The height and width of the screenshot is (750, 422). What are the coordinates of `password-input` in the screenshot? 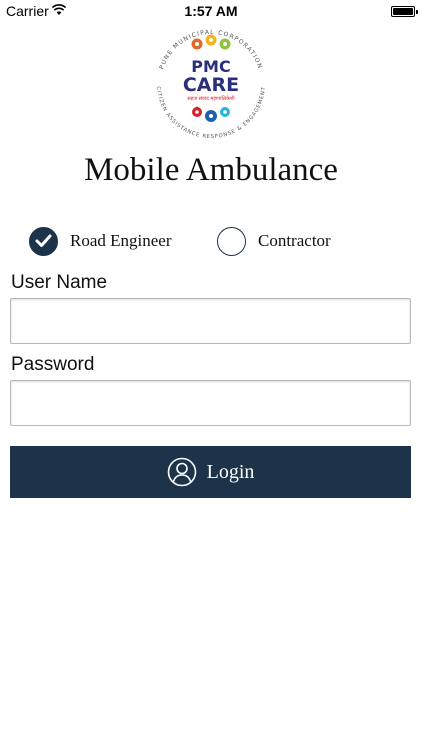 It's located at (210, 403).